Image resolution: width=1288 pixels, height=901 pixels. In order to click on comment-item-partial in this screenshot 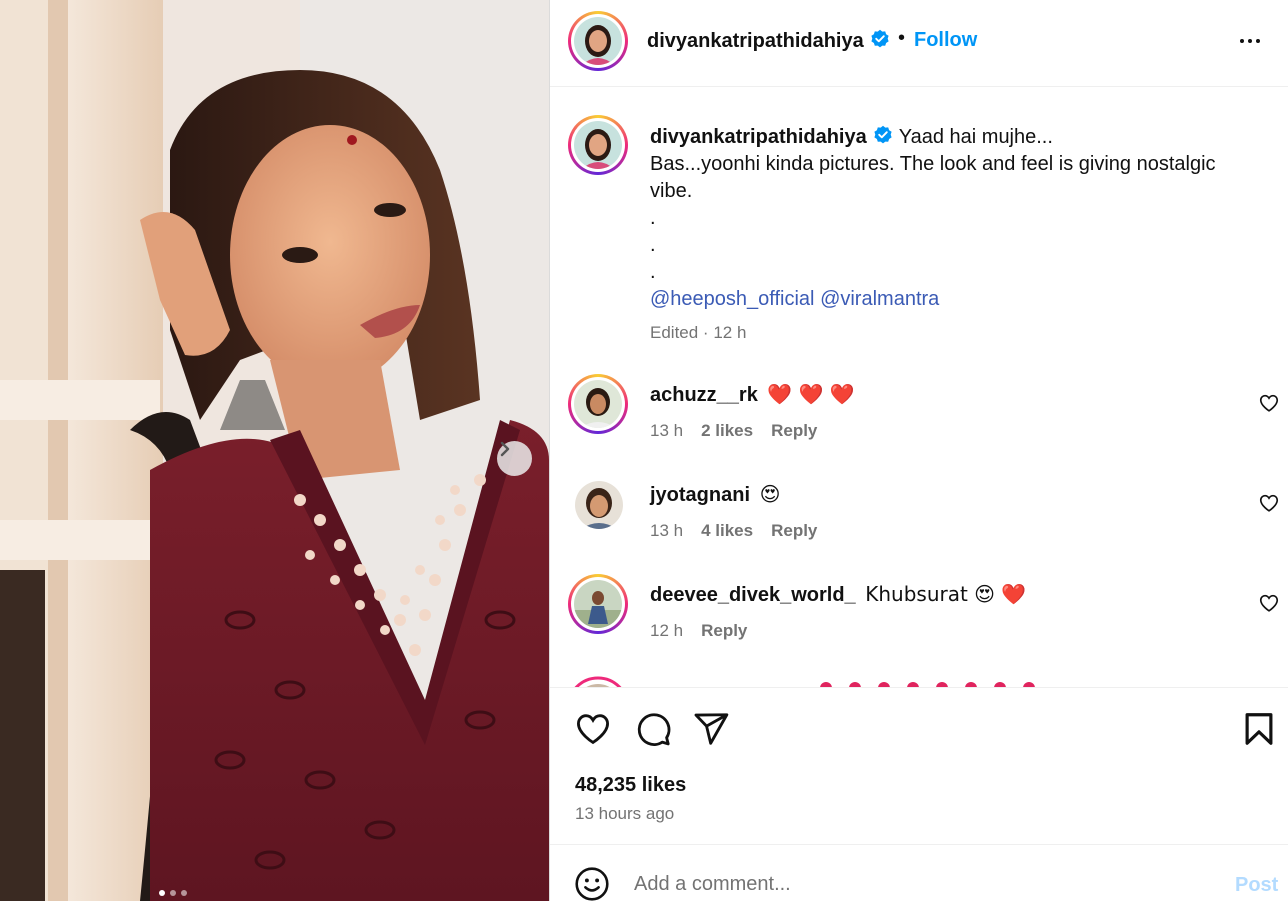, I will do `click(919, 681)`.